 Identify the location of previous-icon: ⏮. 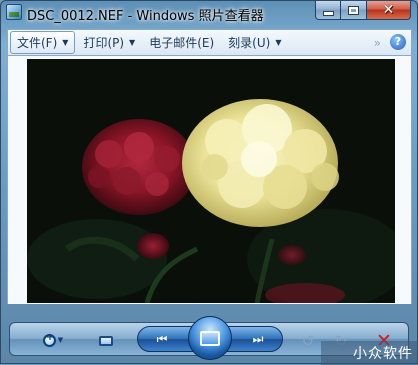
(162, 338).